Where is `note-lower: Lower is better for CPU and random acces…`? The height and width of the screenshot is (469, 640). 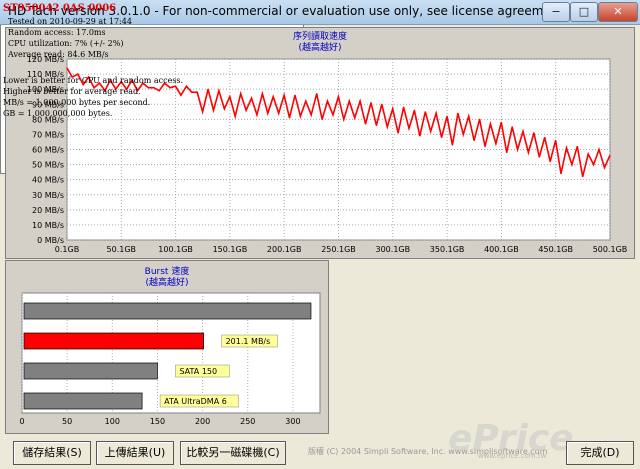 note-lower: Lower is better for CPU and random acces… is located at coordinates (93, 80).